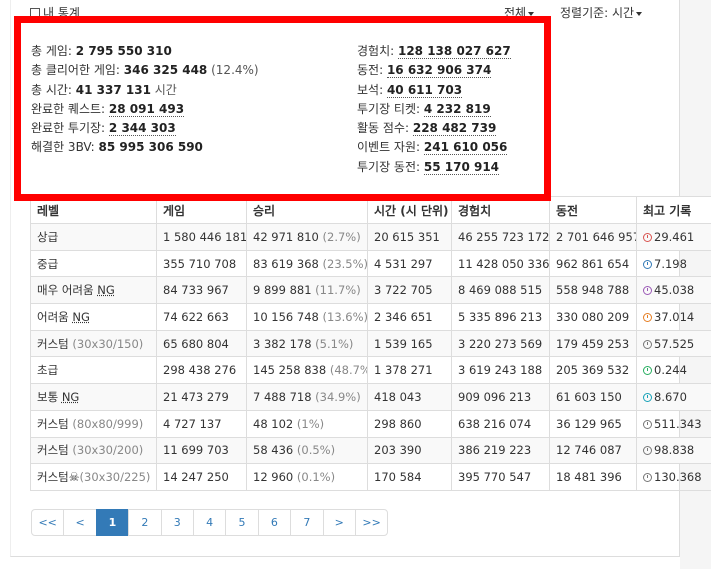 This screenshot has width=711, height=569. I want to click on stat-suffix: (12.4%), so click(233, 70).